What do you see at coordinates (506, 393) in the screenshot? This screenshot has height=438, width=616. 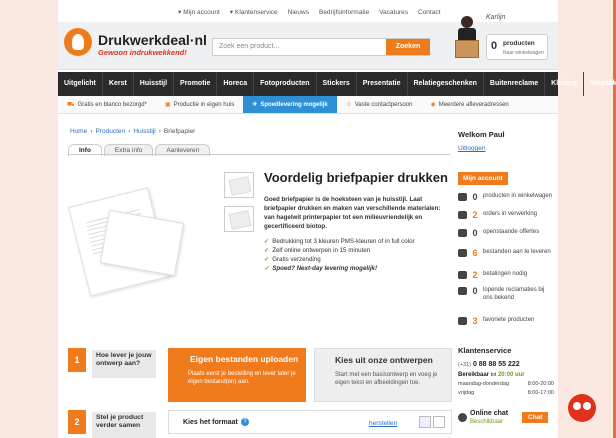 I see `hours-row: vrijdag 8:00-17:00` at bounding box center [506, 393].